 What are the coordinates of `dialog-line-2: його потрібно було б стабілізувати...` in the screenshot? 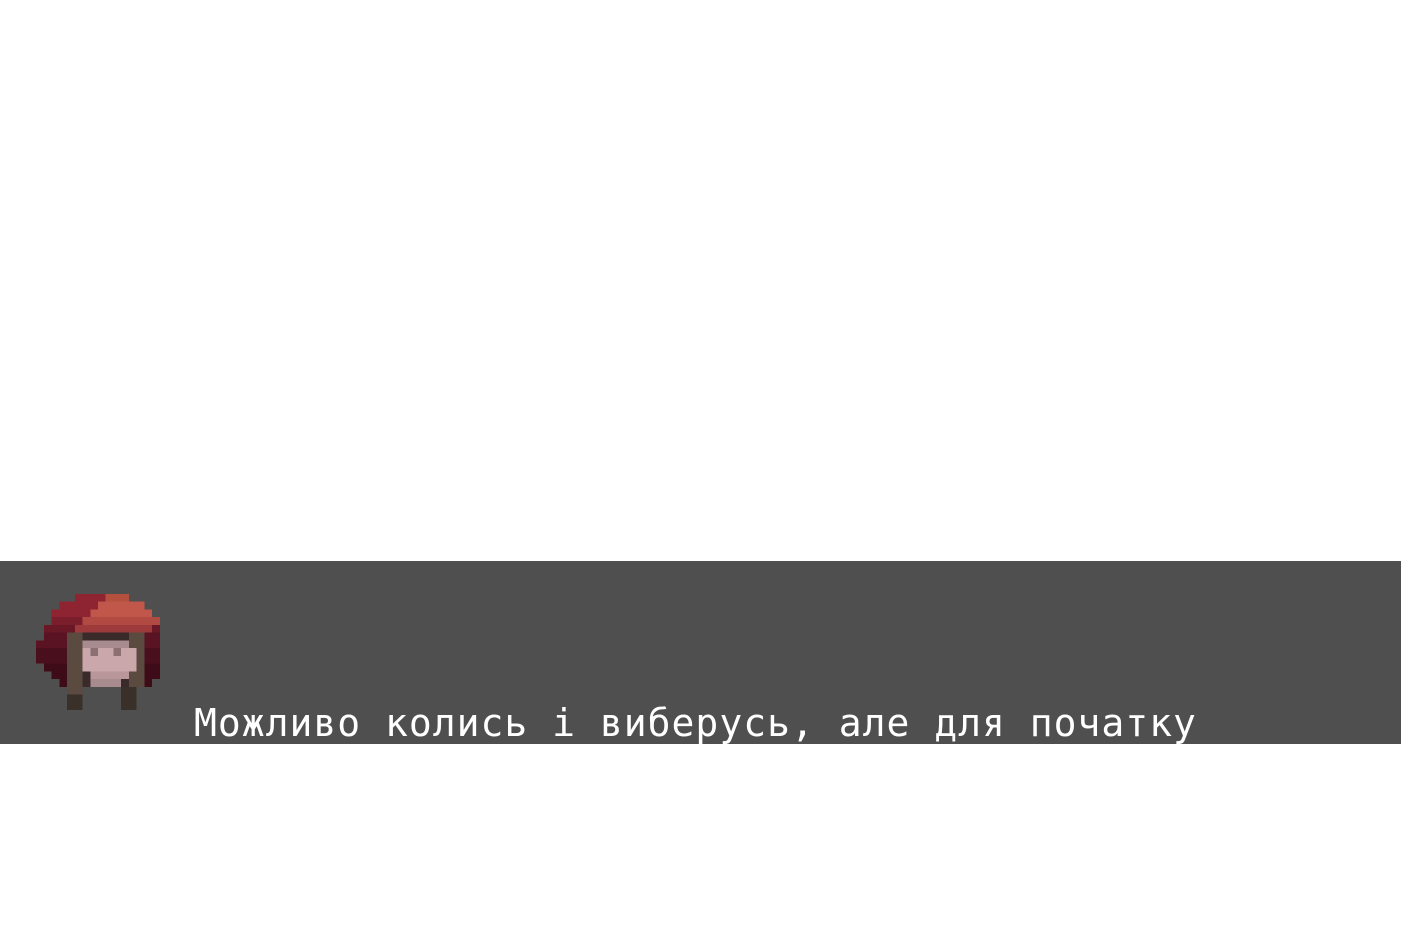 It's located at (636, 864).